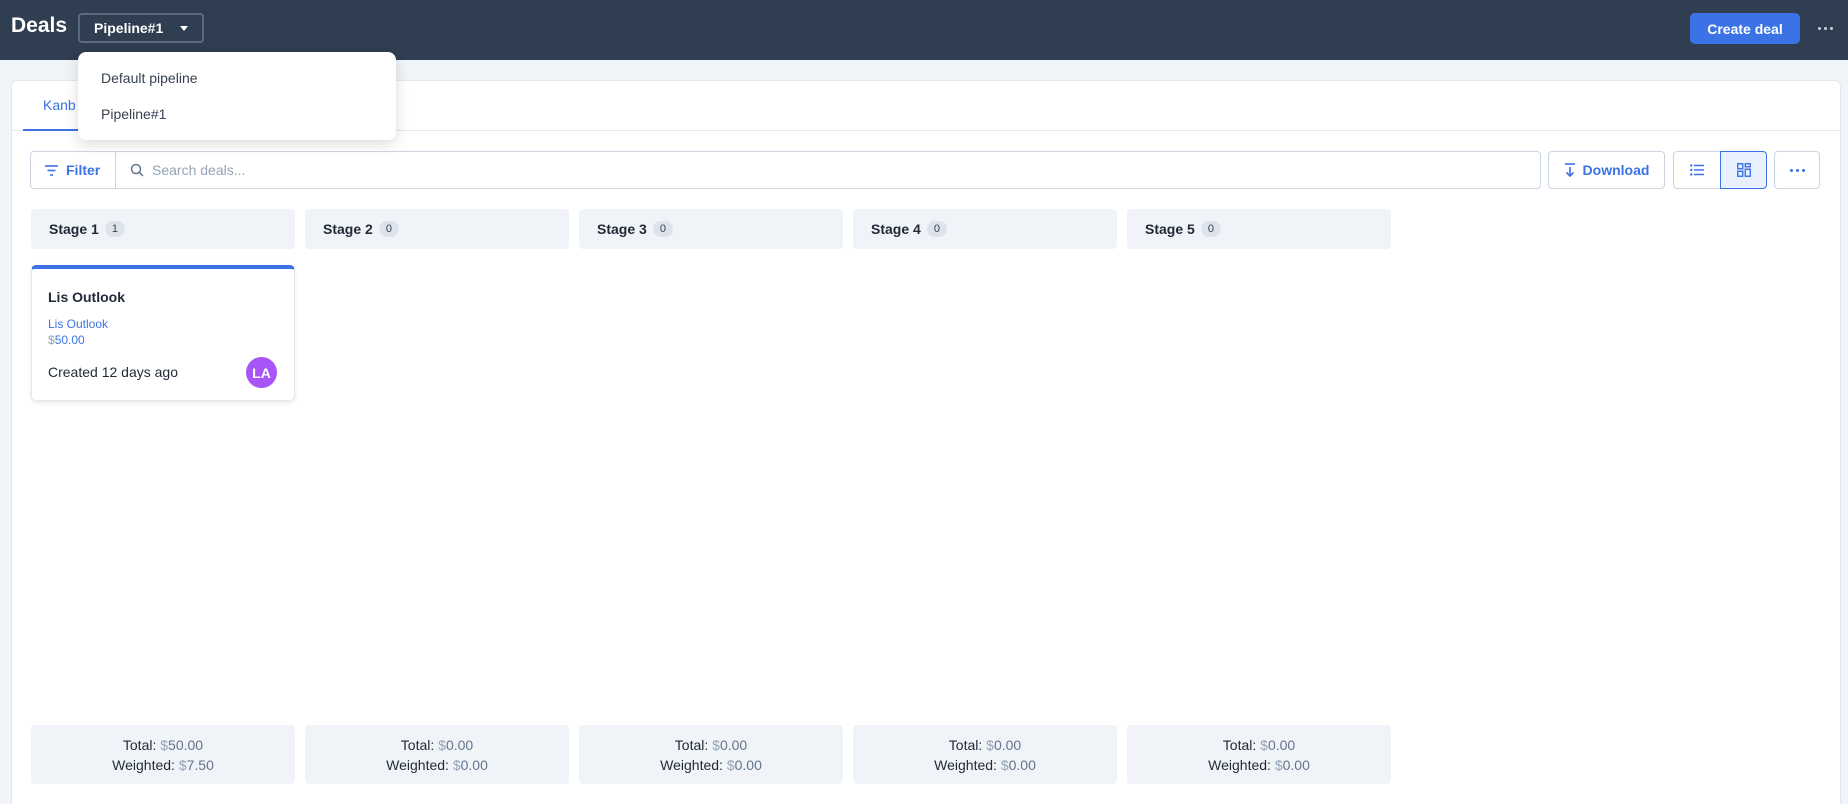 The width and height of the screenshot is (1848, 804). I want to click on kanban-view-button, so click(1743, 170).